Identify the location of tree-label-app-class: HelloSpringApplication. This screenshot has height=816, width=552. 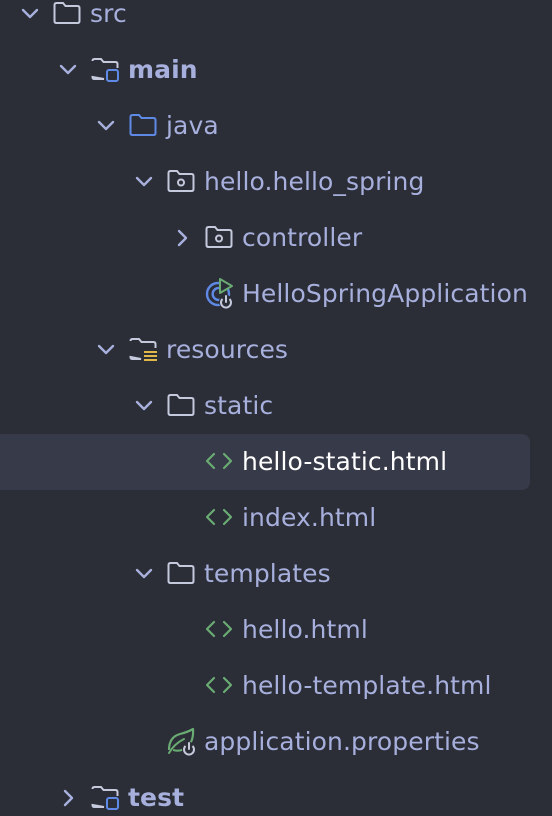
(385, 293).